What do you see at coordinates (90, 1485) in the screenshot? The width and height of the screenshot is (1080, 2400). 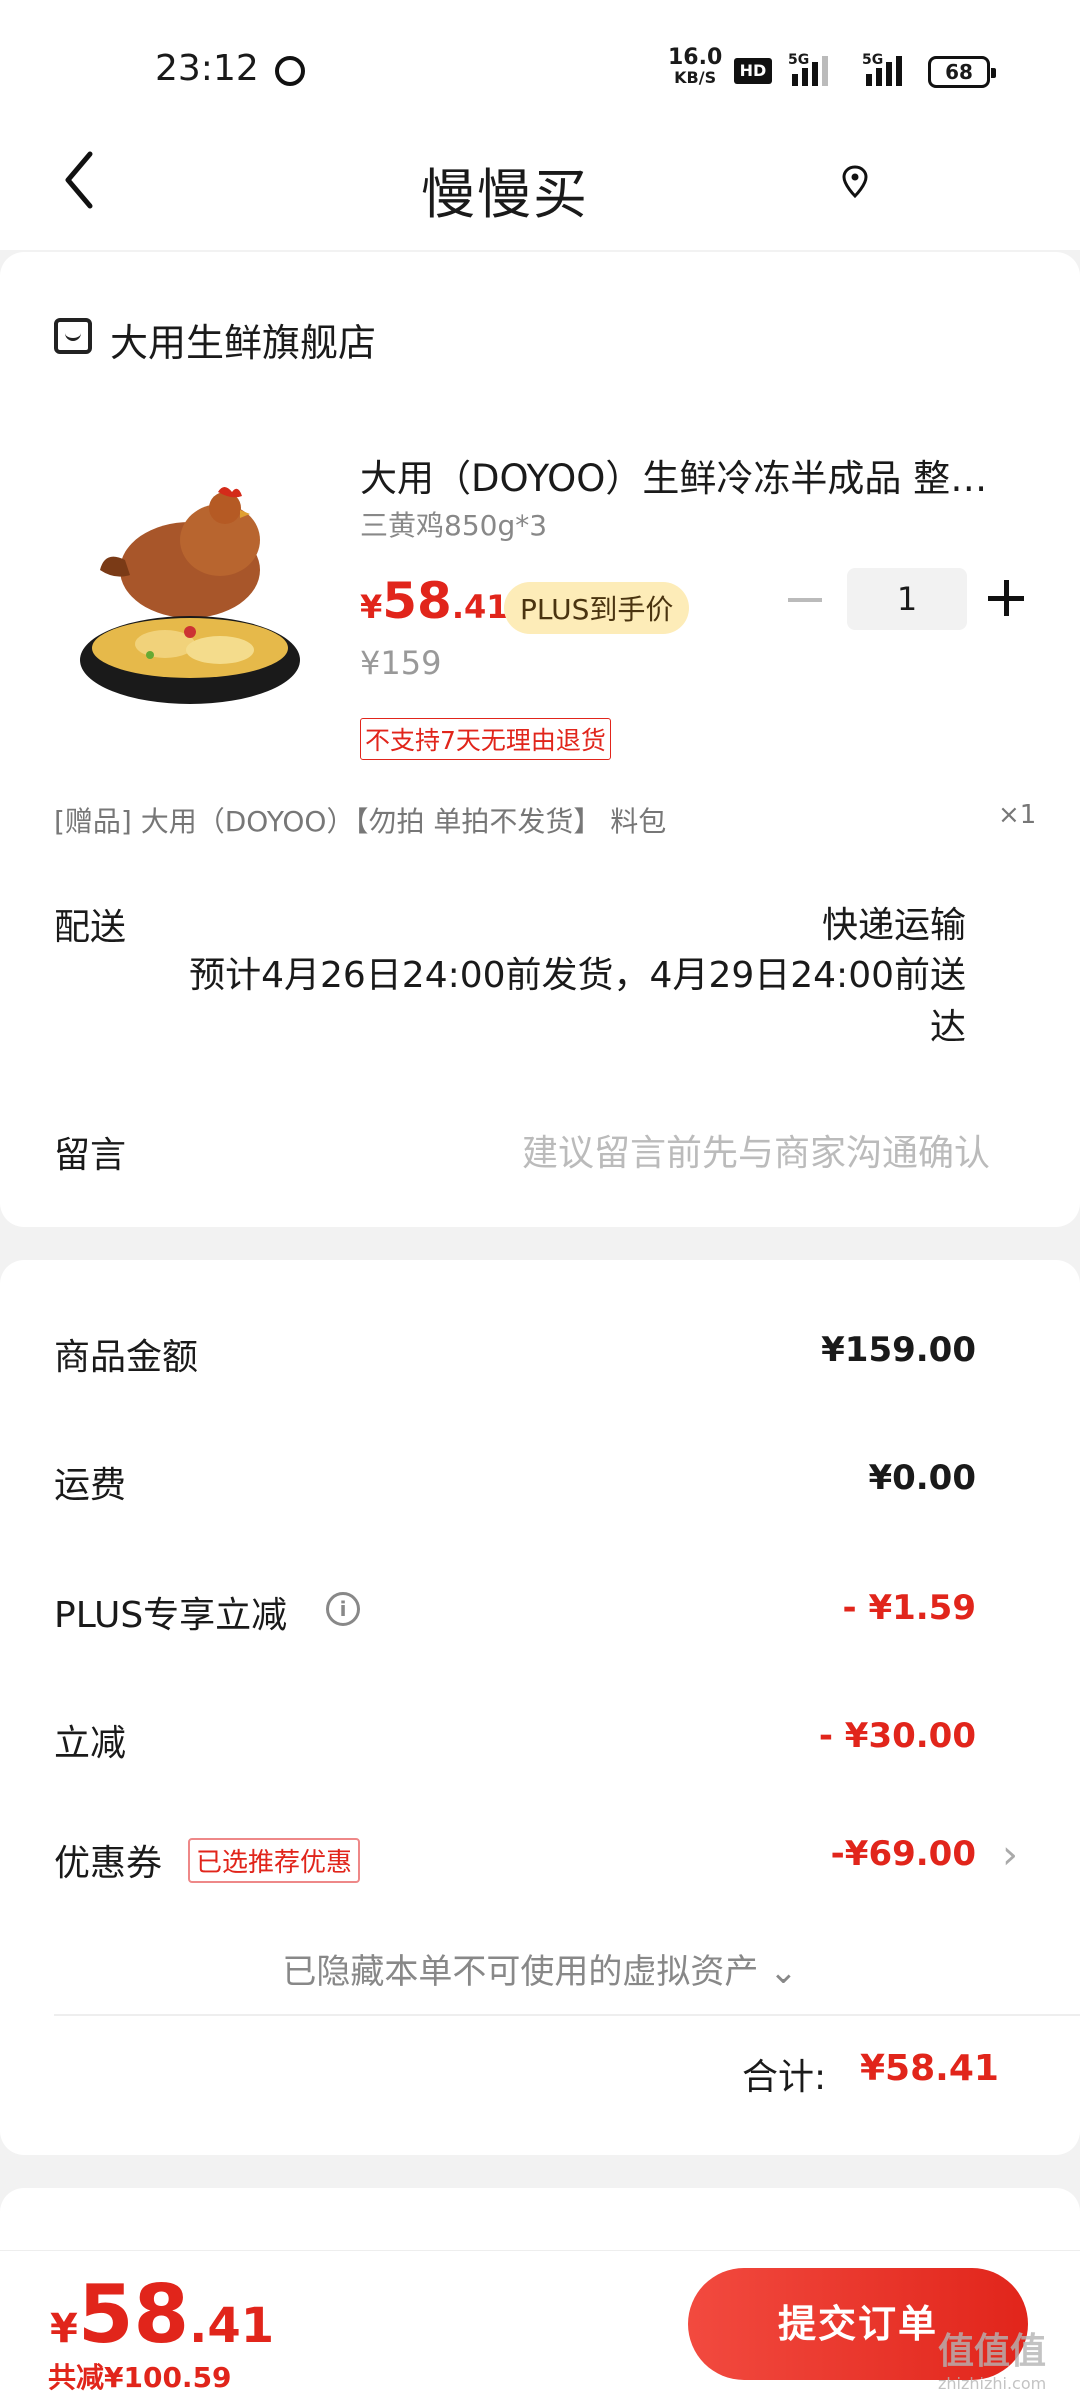 I see `freight-label: 运费` at bounding box center [90, 1485].